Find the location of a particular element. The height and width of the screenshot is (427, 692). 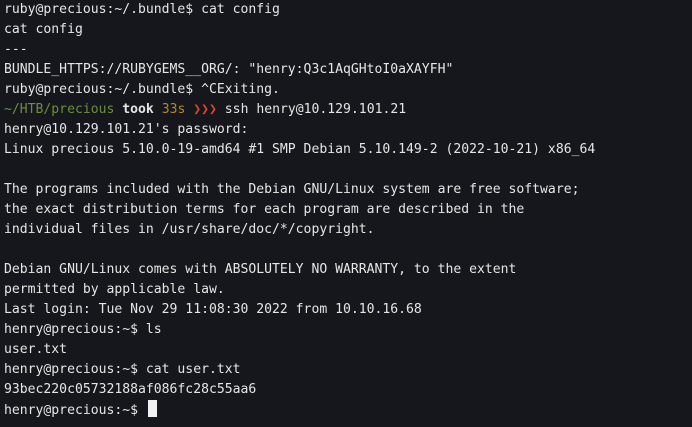

final-prompt: henry@precious:~$ is located at coordinates (75, 410).